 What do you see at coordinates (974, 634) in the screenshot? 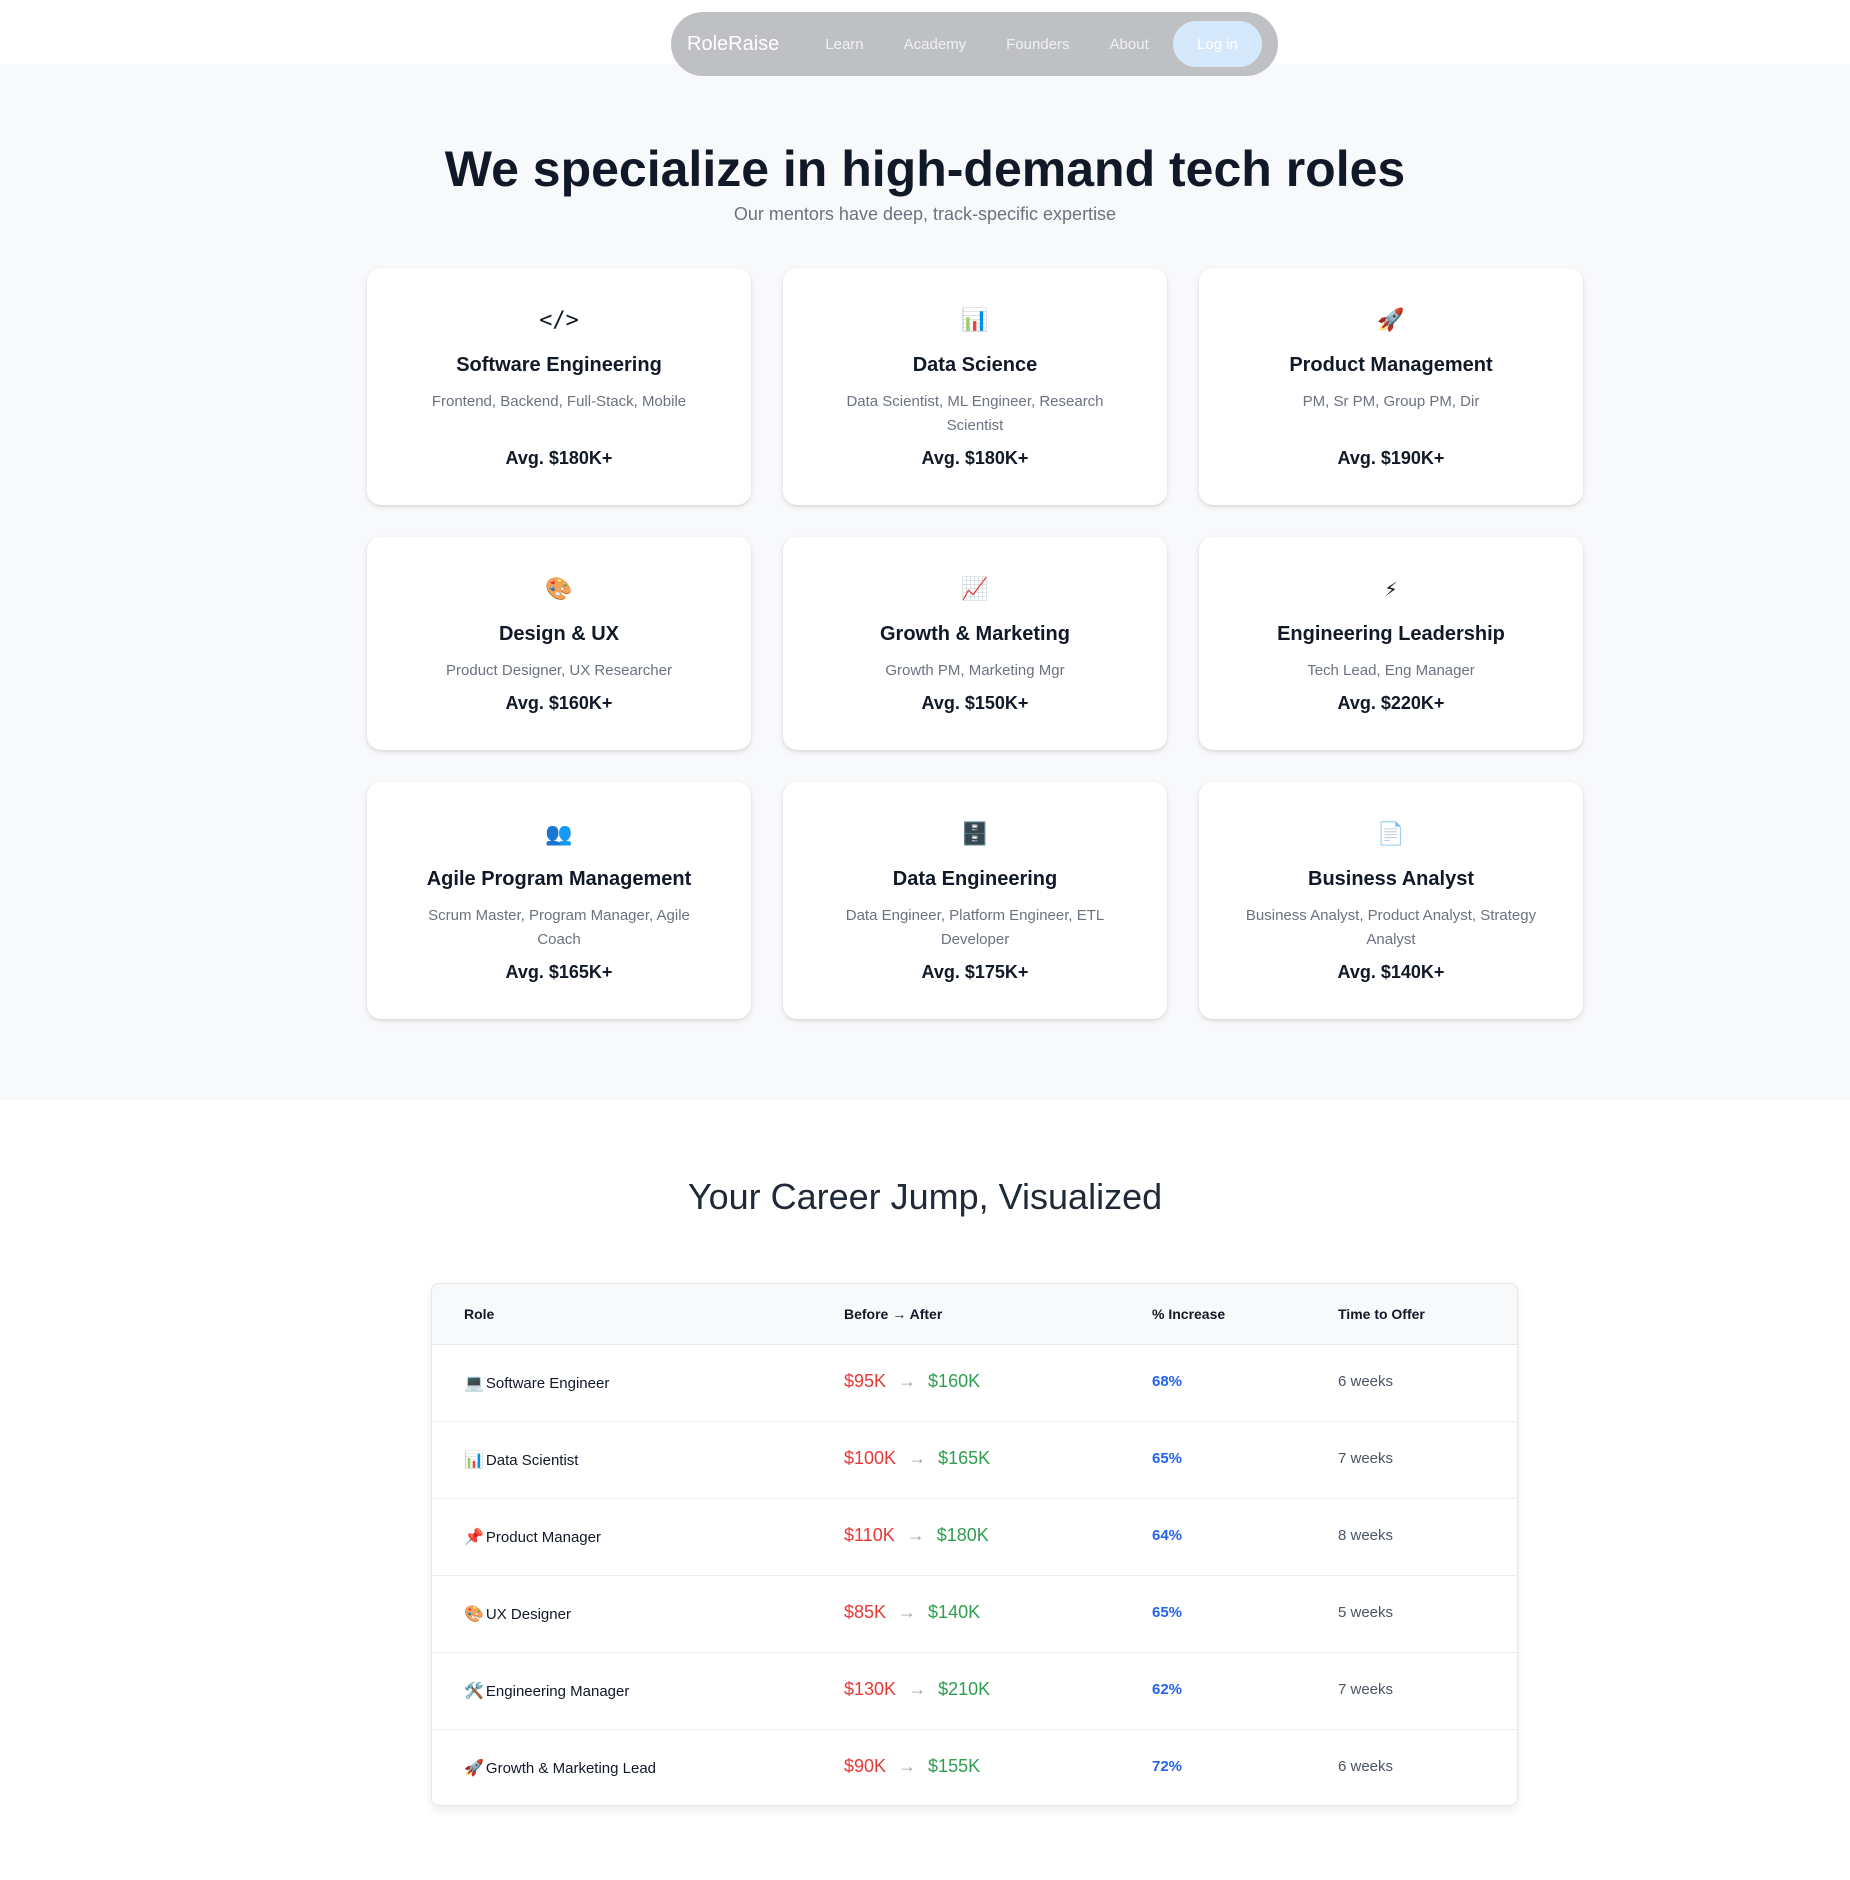
I see `card-title: Growth & Marketing` at bounding box center [974, 634].